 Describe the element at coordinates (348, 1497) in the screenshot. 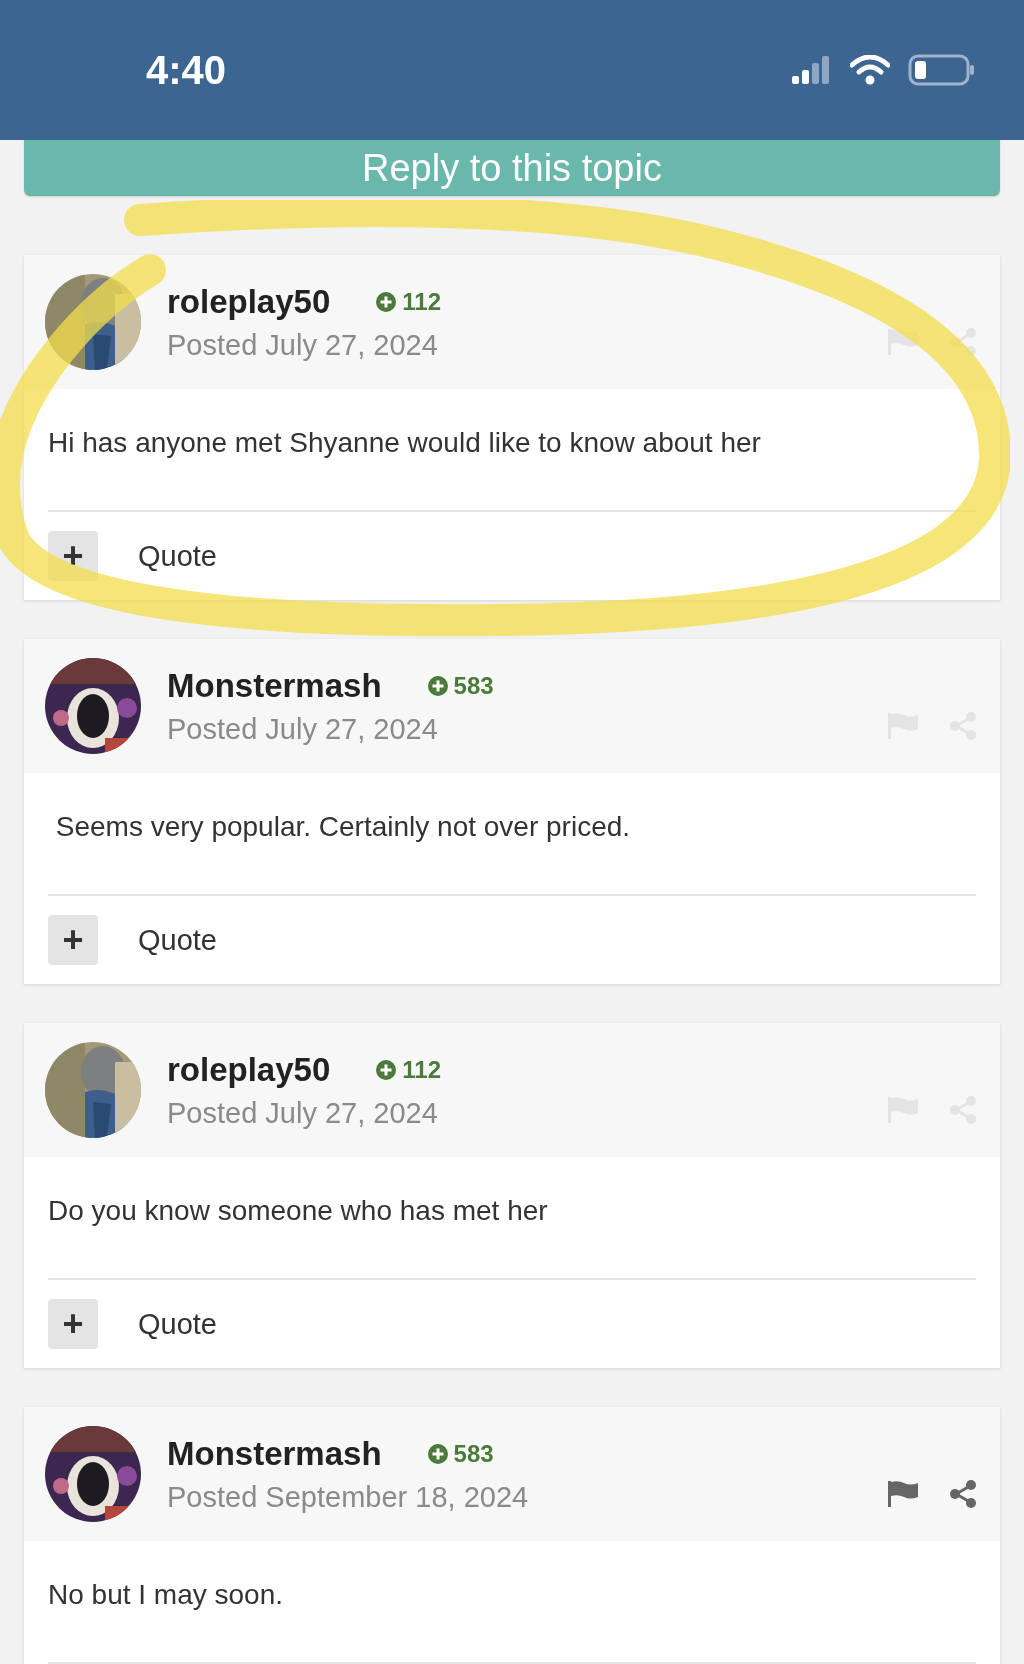

I see `post-date: Posted September 18, 2024` at that location.